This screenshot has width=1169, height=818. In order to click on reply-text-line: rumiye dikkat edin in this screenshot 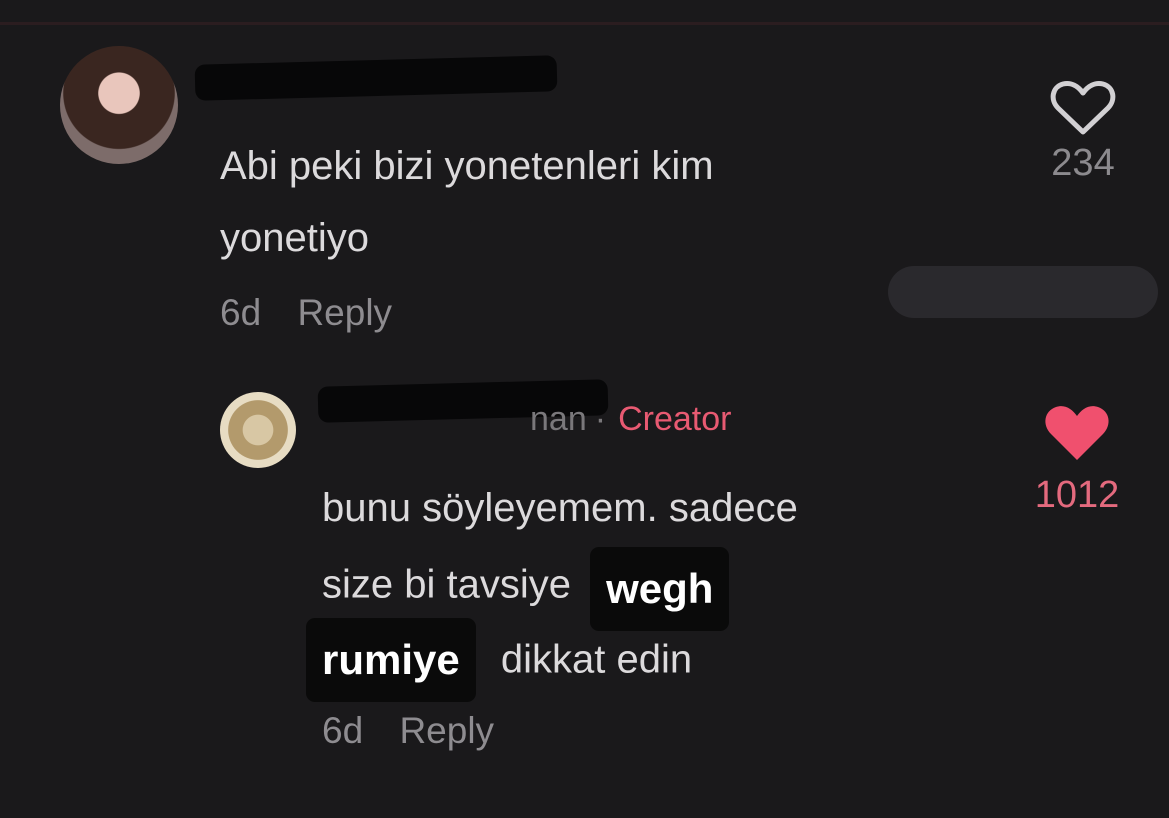, I will do `click(499, 661)`.